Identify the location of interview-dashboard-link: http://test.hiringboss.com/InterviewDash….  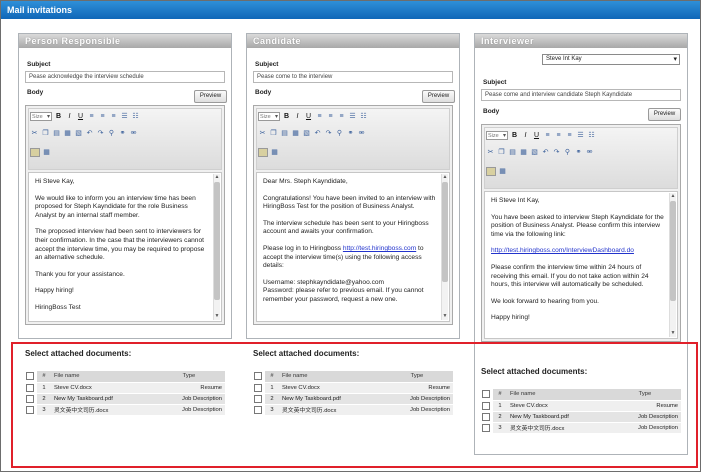
(562, 250).